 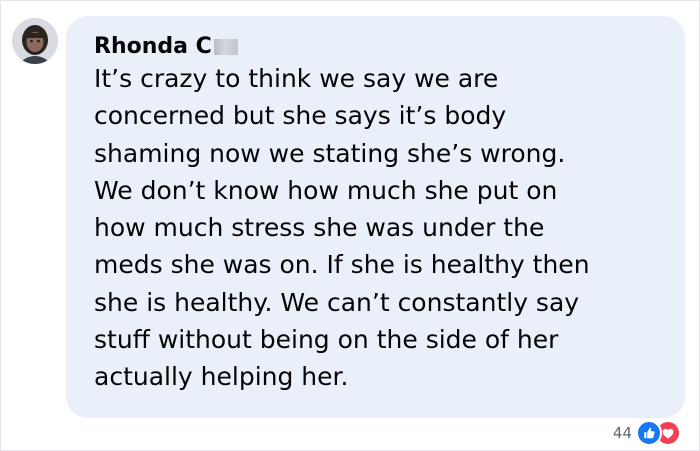 I want to click on avatar-photo, so click(x=35, y=41).